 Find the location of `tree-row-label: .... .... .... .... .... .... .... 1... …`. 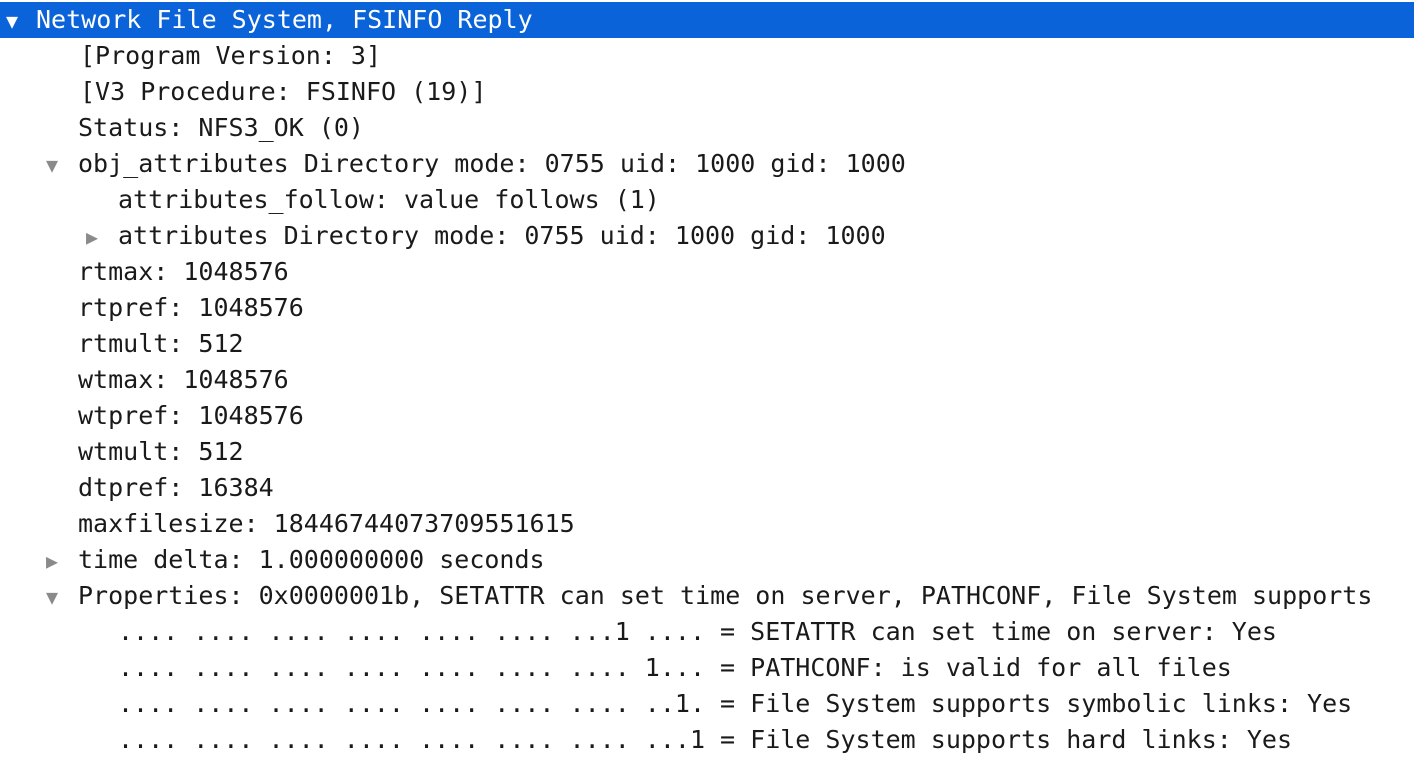

tree-row-label: .... .... .... .... .... .... .... 1... … is located at coordinates (675, 667).